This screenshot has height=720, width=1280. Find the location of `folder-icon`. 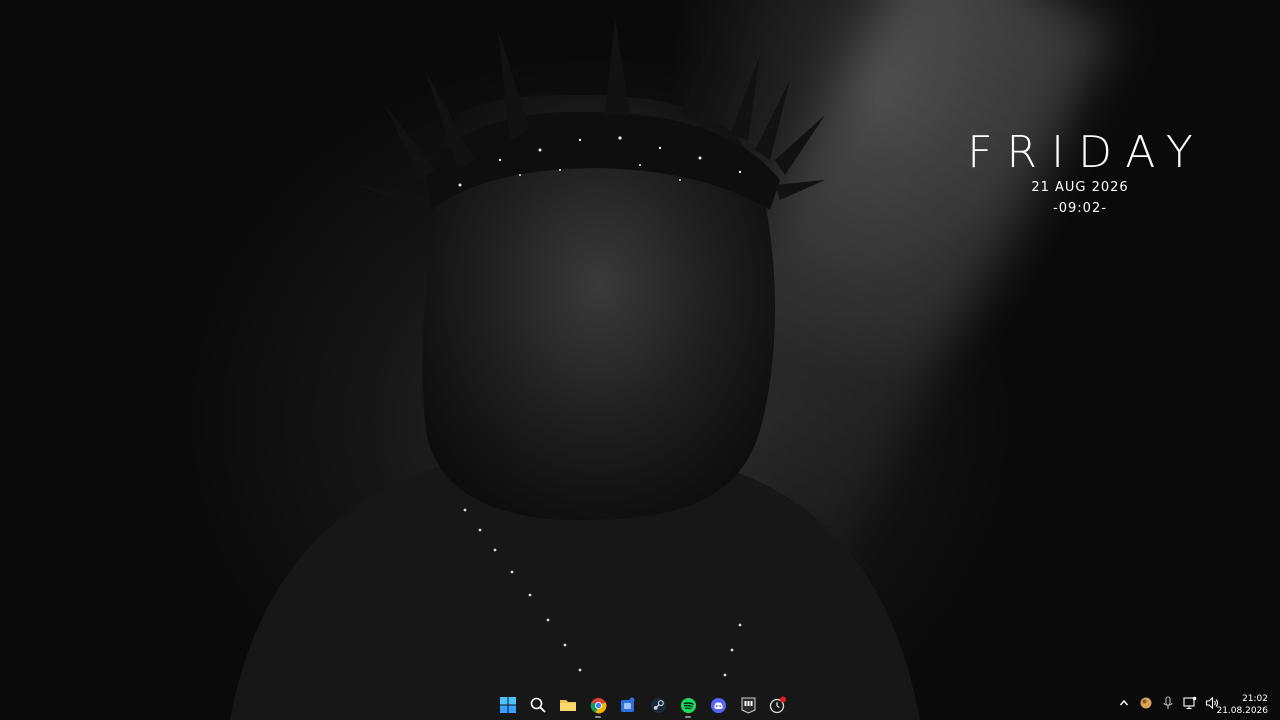

folder-icon is located at coordinates (568, 705).